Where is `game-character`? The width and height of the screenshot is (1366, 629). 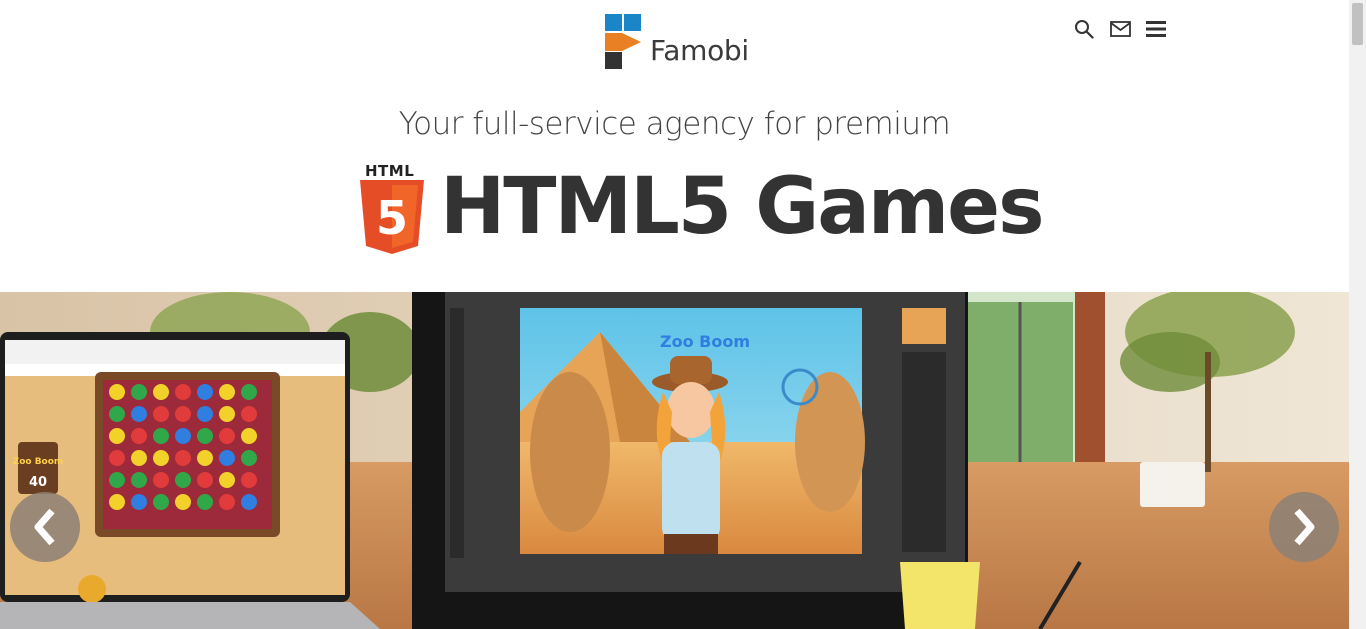
game-character is located at coordinates (690, 455).